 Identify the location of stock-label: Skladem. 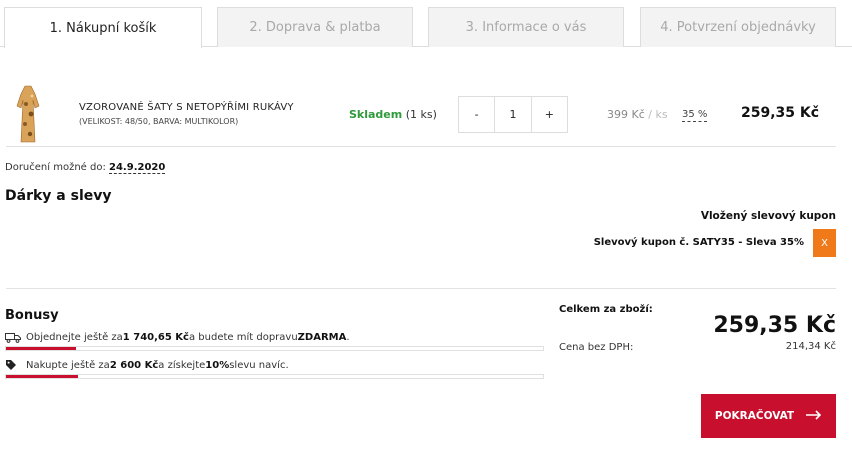
(376, 114).